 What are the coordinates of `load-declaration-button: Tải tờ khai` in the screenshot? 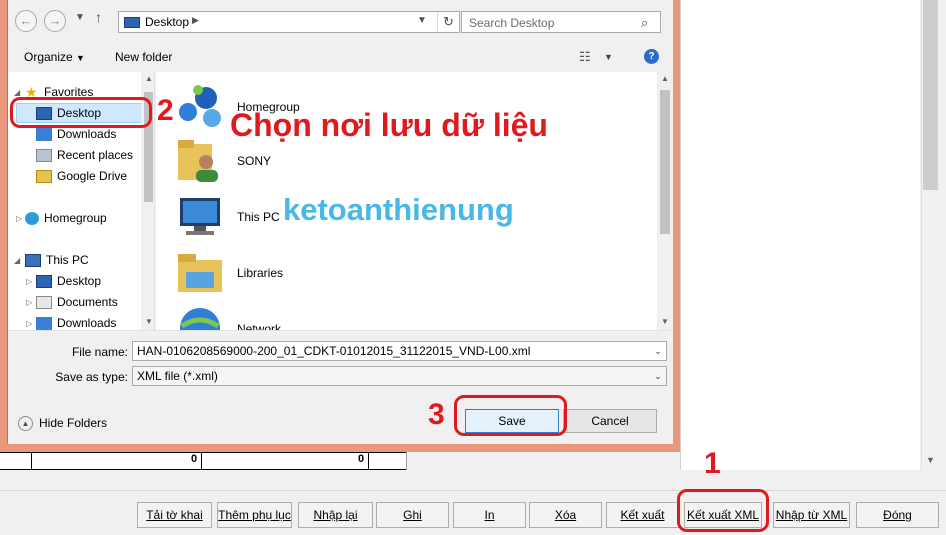 It's located at (174, 515).